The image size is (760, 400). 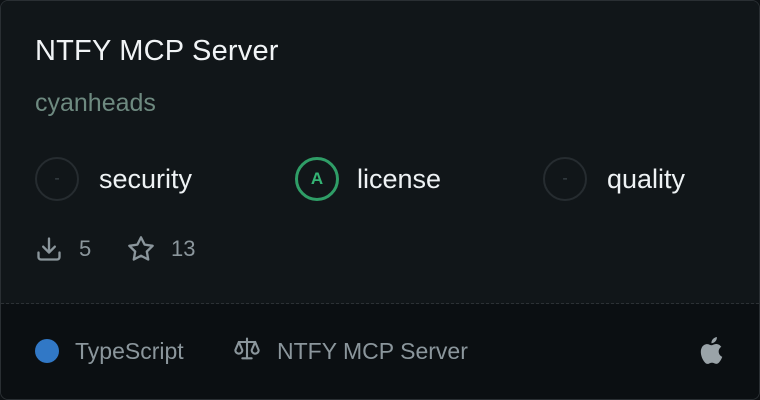 I want to click on download-icon, so click(x=49, y=249).